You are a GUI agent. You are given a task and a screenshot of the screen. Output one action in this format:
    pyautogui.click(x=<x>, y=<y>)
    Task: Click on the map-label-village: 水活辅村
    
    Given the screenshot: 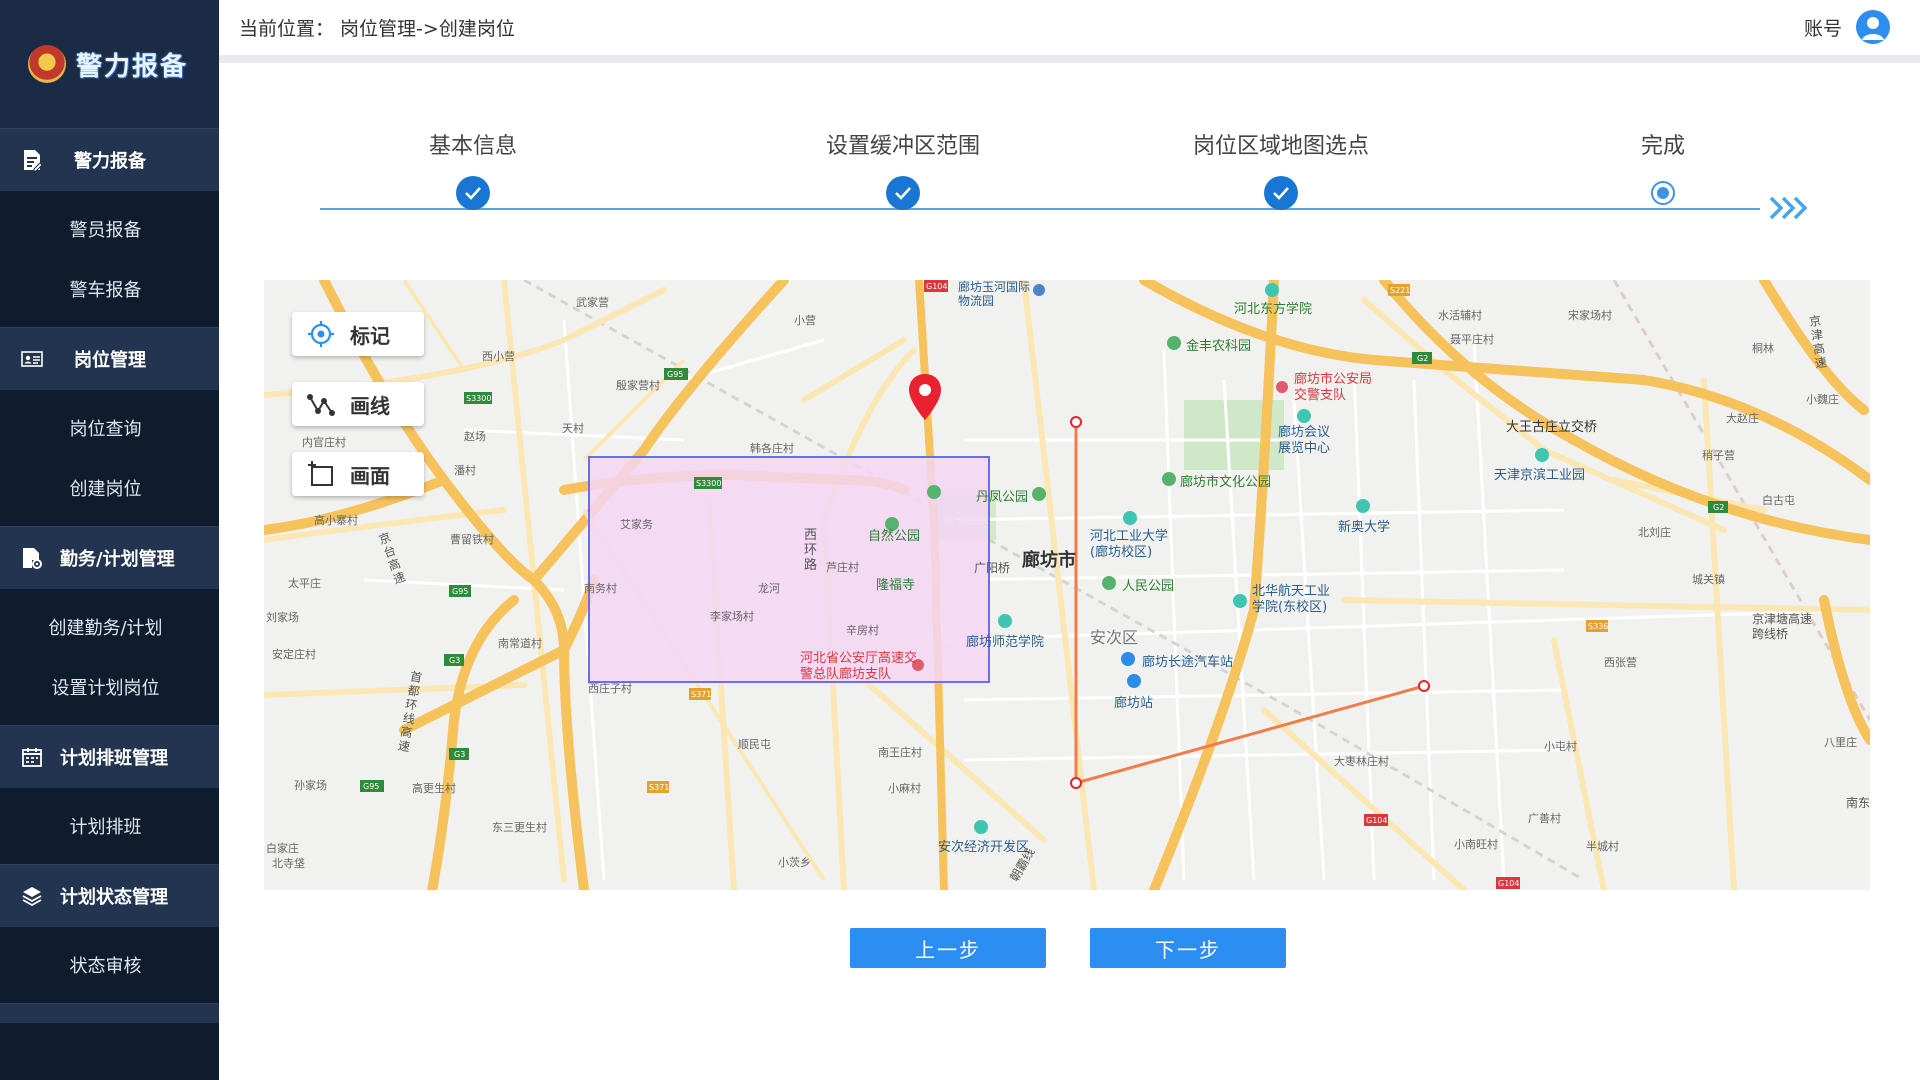 What is the action you would take?
    pyautogui.click(x=1460, y=315)
    